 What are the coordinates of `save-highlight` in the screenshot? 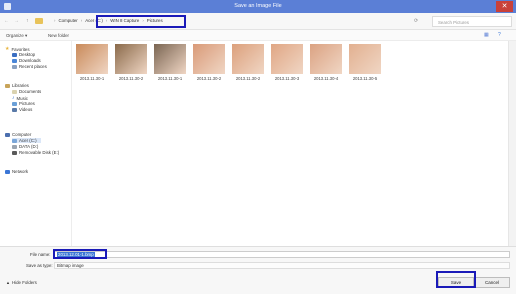 It's located at (456, 279).